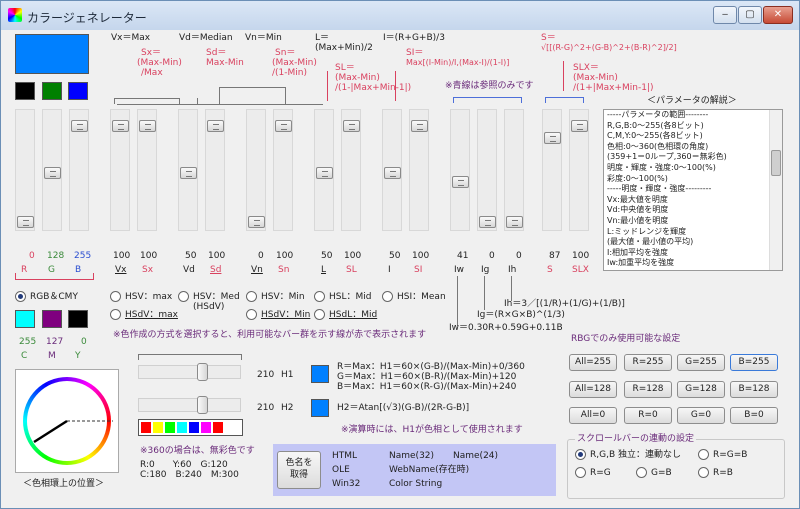  I want to click on r-128-button: R=128, so click(648, 389).